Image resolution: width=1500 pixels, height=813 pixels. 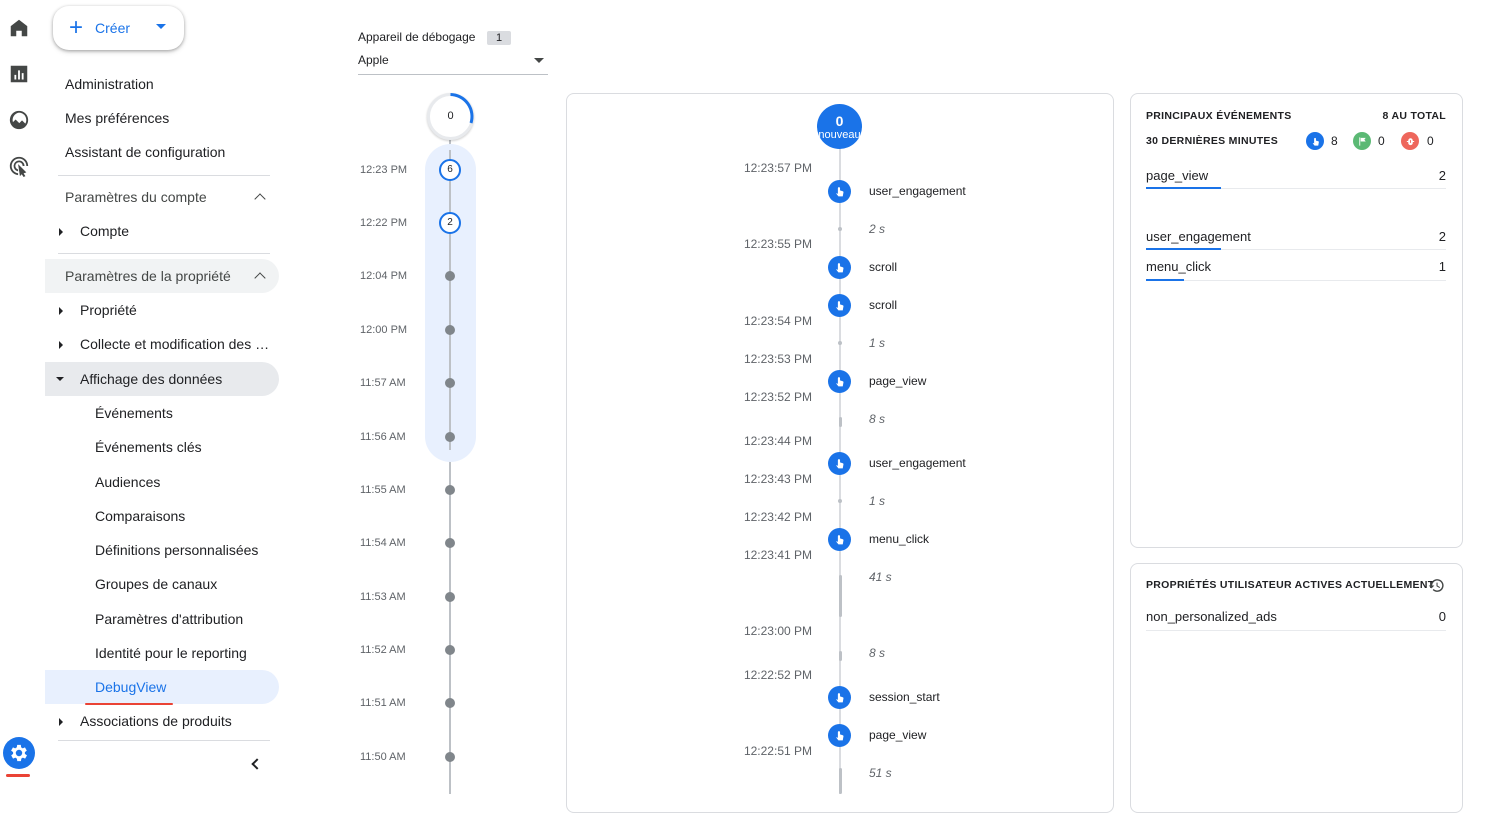 What do you see at coordinates (1198, 236) in the screenshot?
I see `top-event-name: user_engagement` at bounding box center [1198, 236].